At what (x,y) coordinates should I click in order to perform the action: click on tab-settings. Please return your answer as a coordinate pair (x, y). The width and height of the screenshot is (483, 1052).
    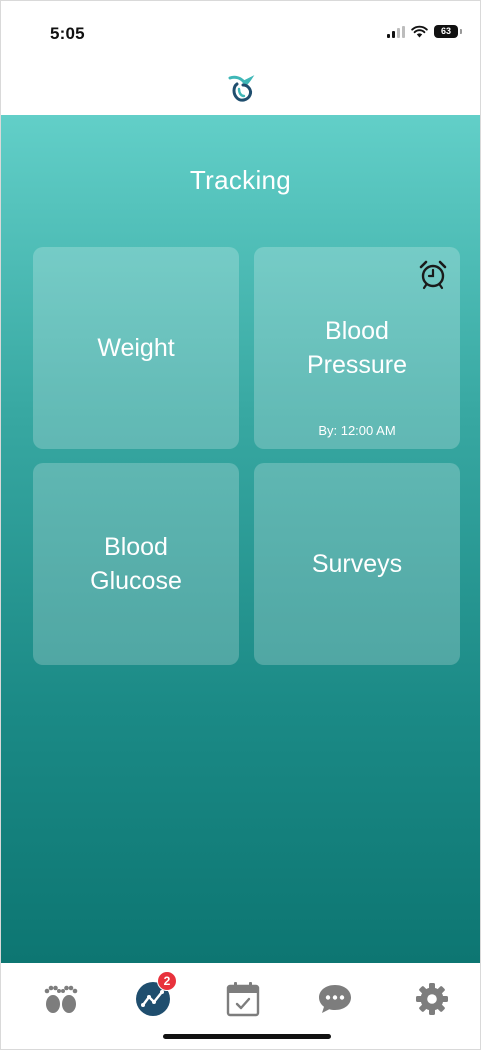
    Looking at the image, I should click on (432, 999).